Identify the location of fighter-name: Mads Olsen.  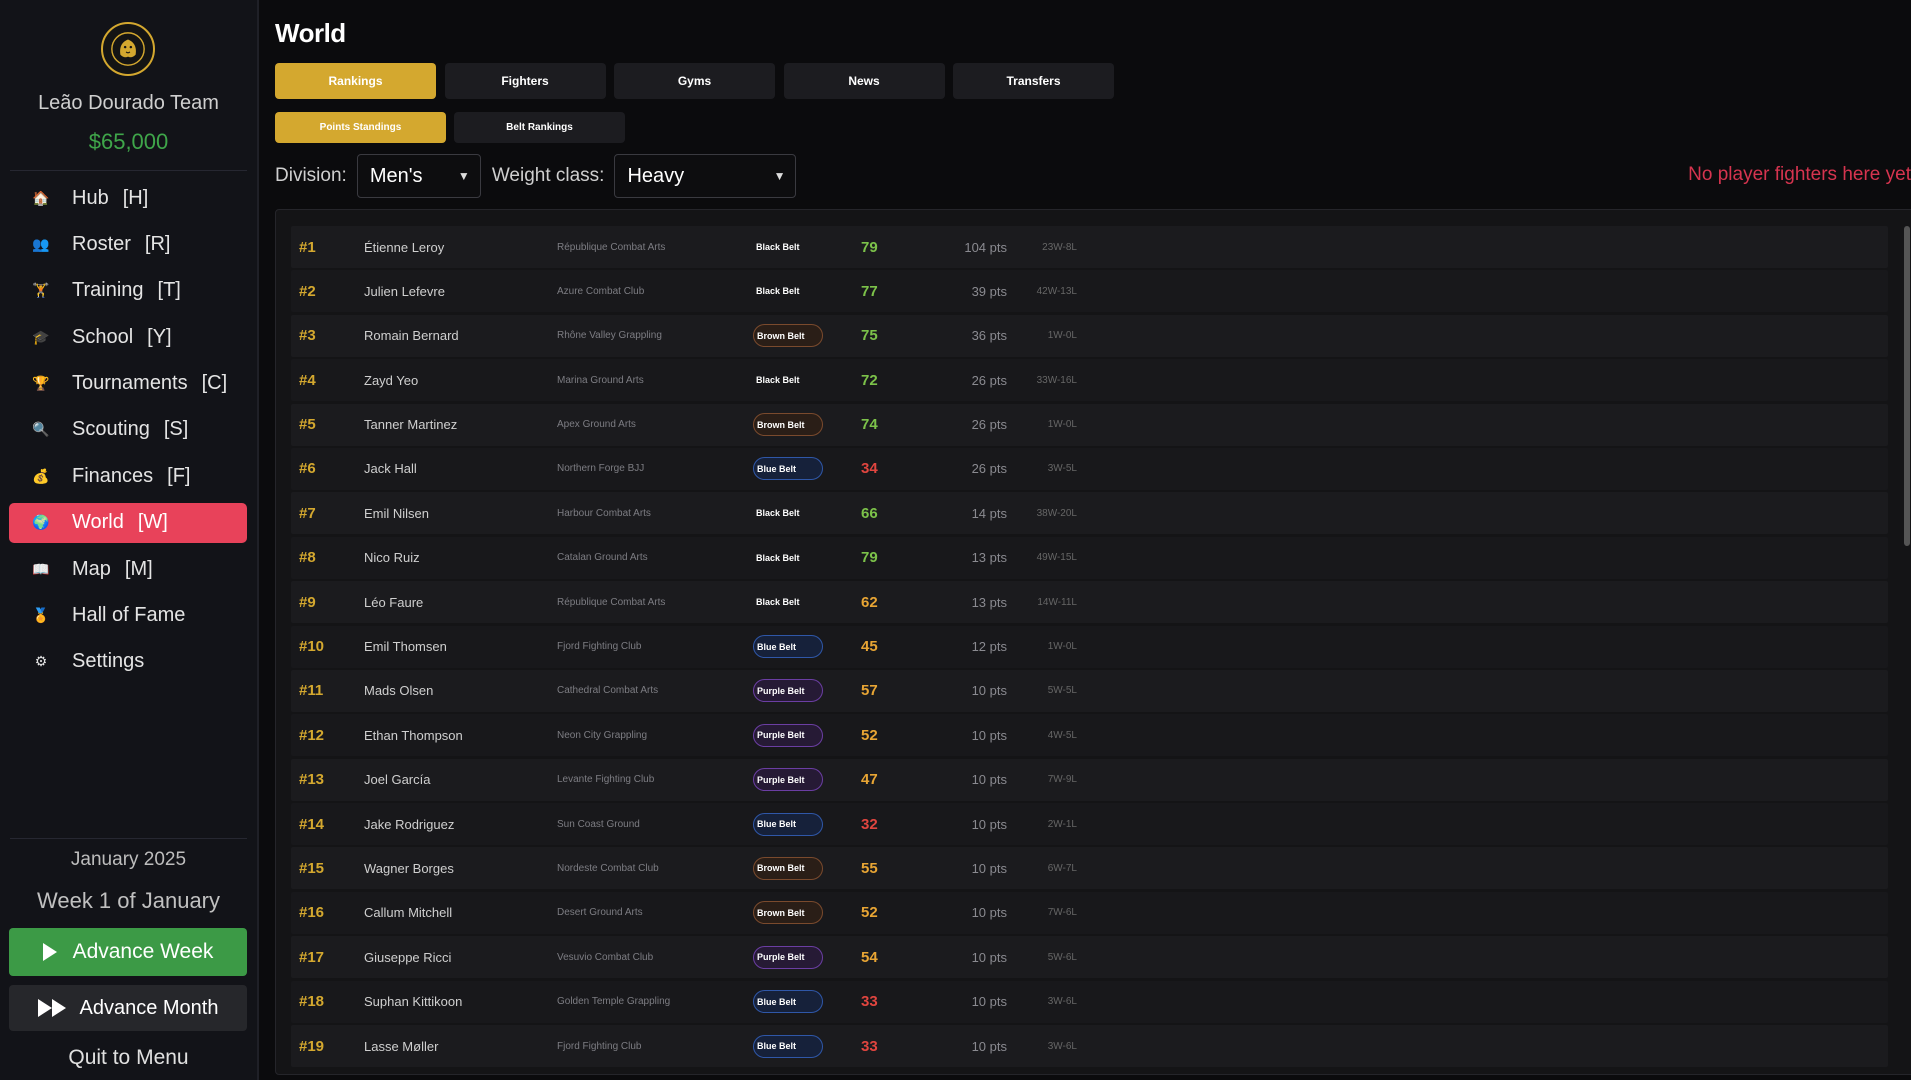
(460, 690).